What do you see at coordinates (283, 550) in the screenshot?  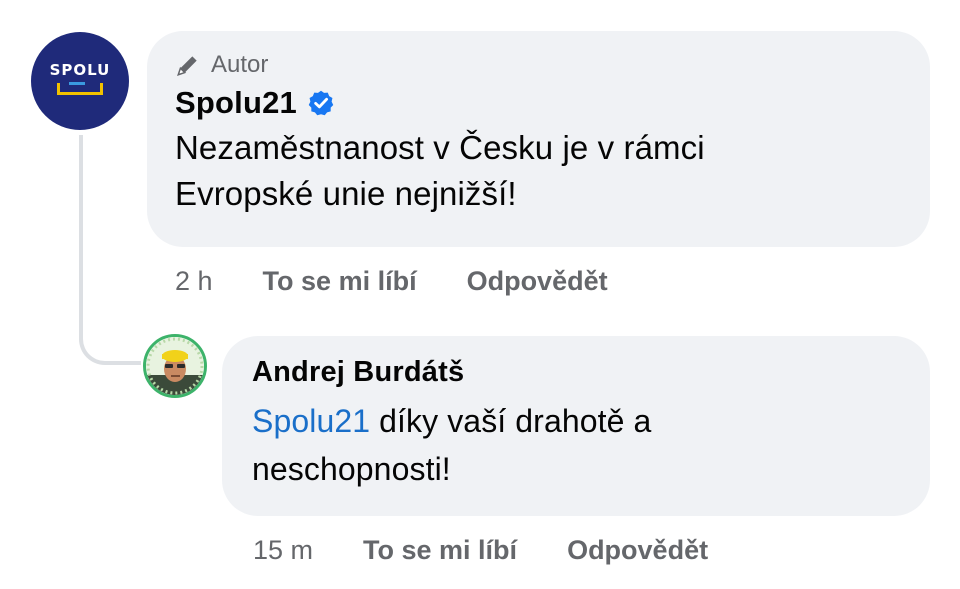 I see `comment-timestamp: 15 m` at bounding box center [283, 550].